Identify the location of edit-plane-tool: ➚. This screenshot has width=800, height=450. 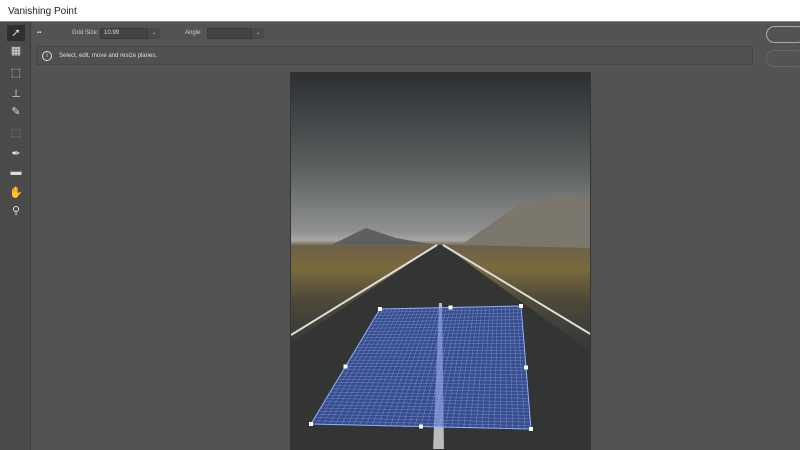
(16, 33).